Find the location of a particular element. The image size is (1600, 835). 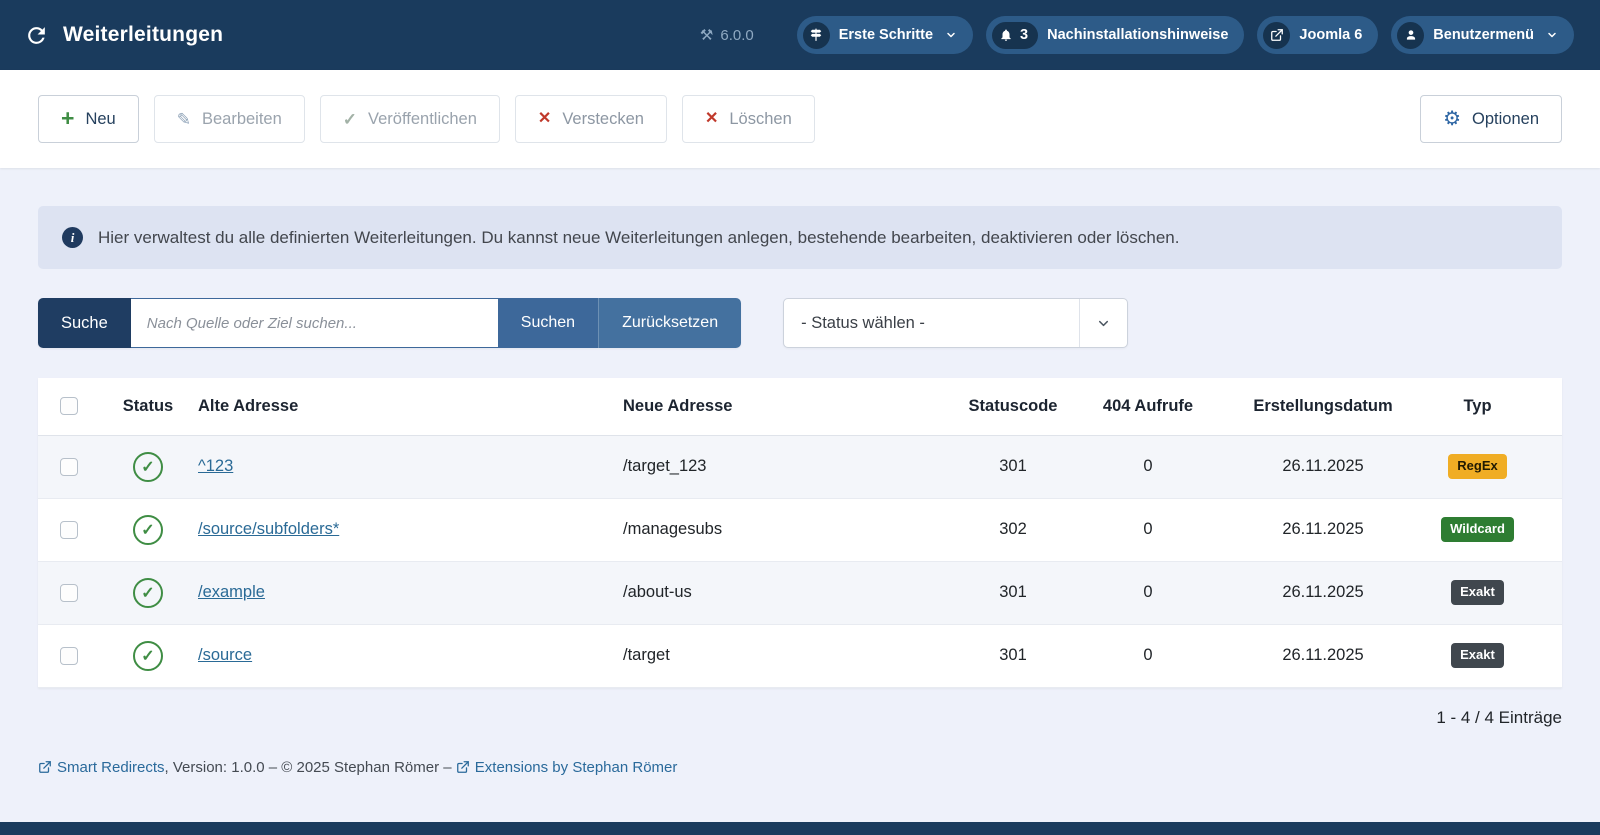

column-header-new-url: Neue Adresse is located at coordinates (788, 407).